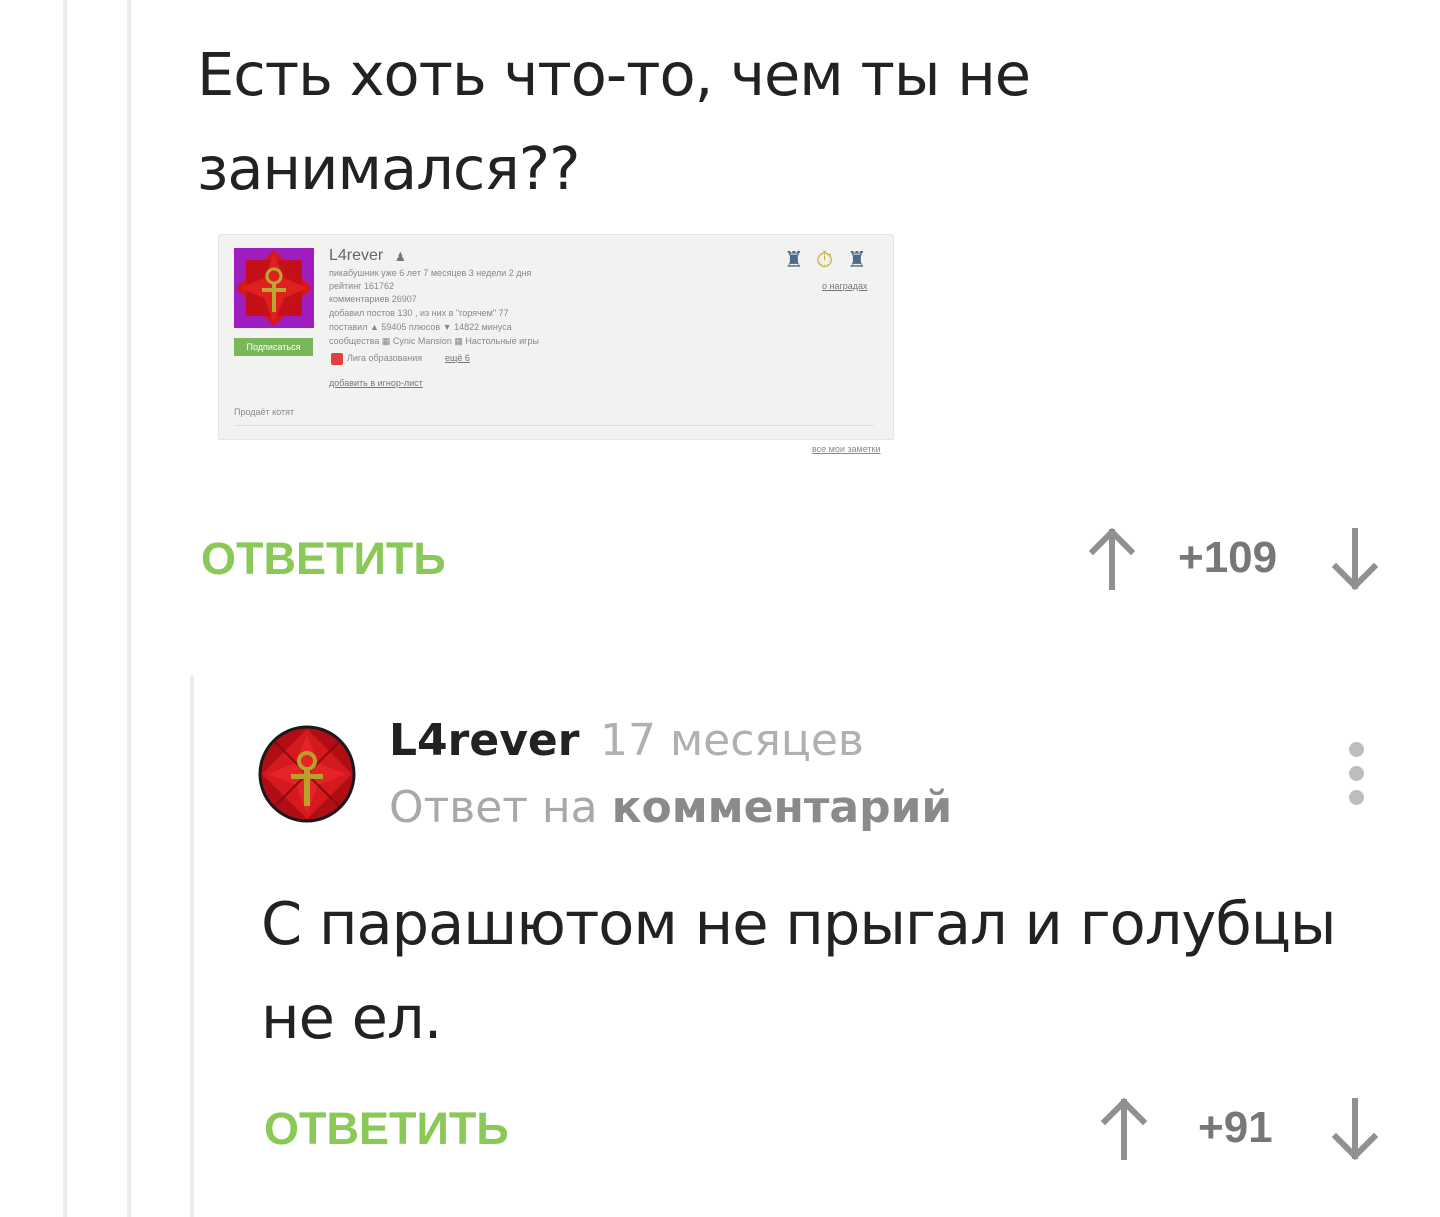 This screenshot has width=1440, height=1217. I want to click on award-icon-1: ♜, so click(794, 259).